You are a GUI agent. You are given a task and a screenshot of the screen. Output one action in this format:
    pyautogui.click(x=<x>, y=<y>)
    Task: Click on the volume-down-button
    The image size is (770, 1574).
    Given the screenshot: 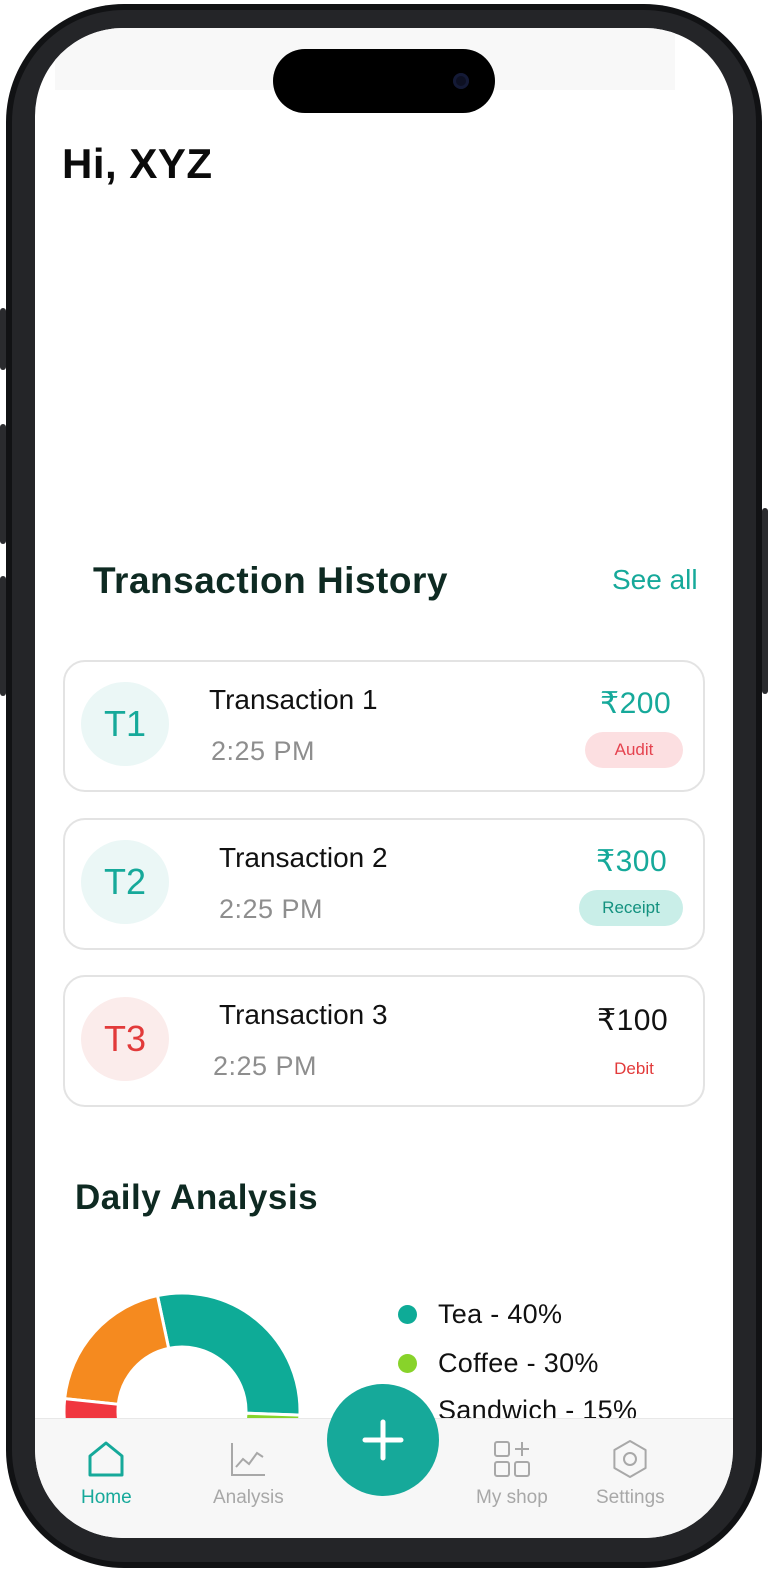 What is the action you would take?
    pyautogui.click(x=3, y=636)
    